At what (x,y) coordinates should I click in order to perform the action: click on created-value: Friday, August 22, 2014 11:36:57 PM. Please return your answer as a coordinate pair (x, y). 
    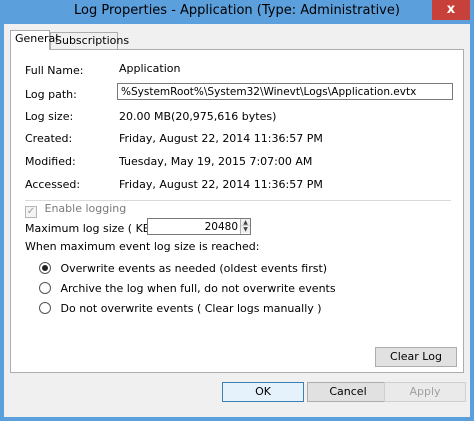
    Looking at the image, I should click on (221, 138).